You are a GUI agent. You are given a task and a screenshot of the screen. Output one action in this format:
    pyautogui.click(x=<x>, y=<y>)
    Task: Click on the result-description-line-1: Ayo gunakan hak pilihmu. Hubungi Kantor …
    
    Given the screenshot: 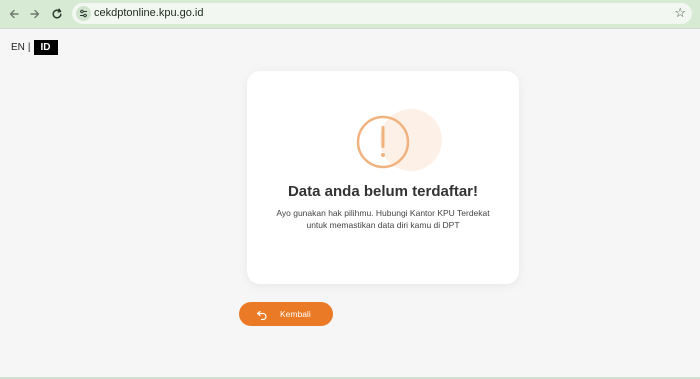 What is the action you would take?
    pyautogui.click(x=383, y=213)
    